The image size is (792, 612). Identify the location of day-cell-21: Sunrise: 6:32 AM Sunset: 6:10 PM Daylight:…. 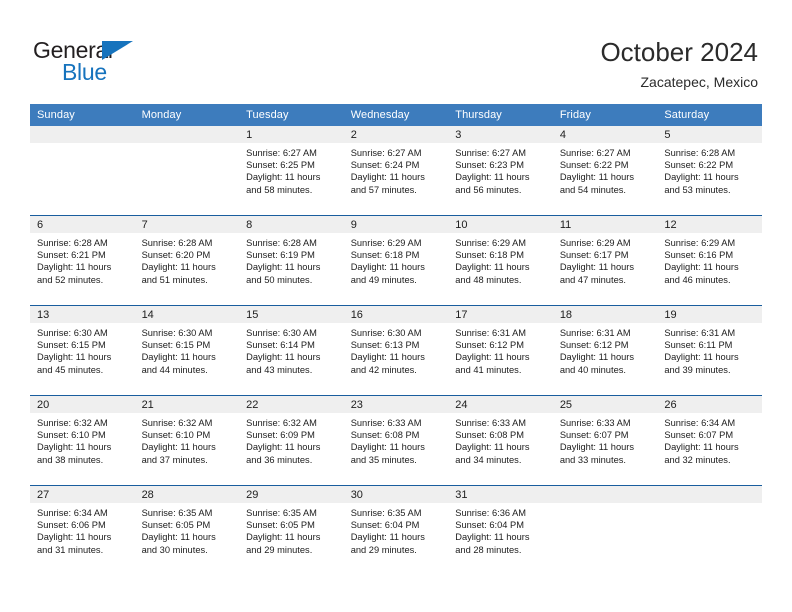
(187, 449).